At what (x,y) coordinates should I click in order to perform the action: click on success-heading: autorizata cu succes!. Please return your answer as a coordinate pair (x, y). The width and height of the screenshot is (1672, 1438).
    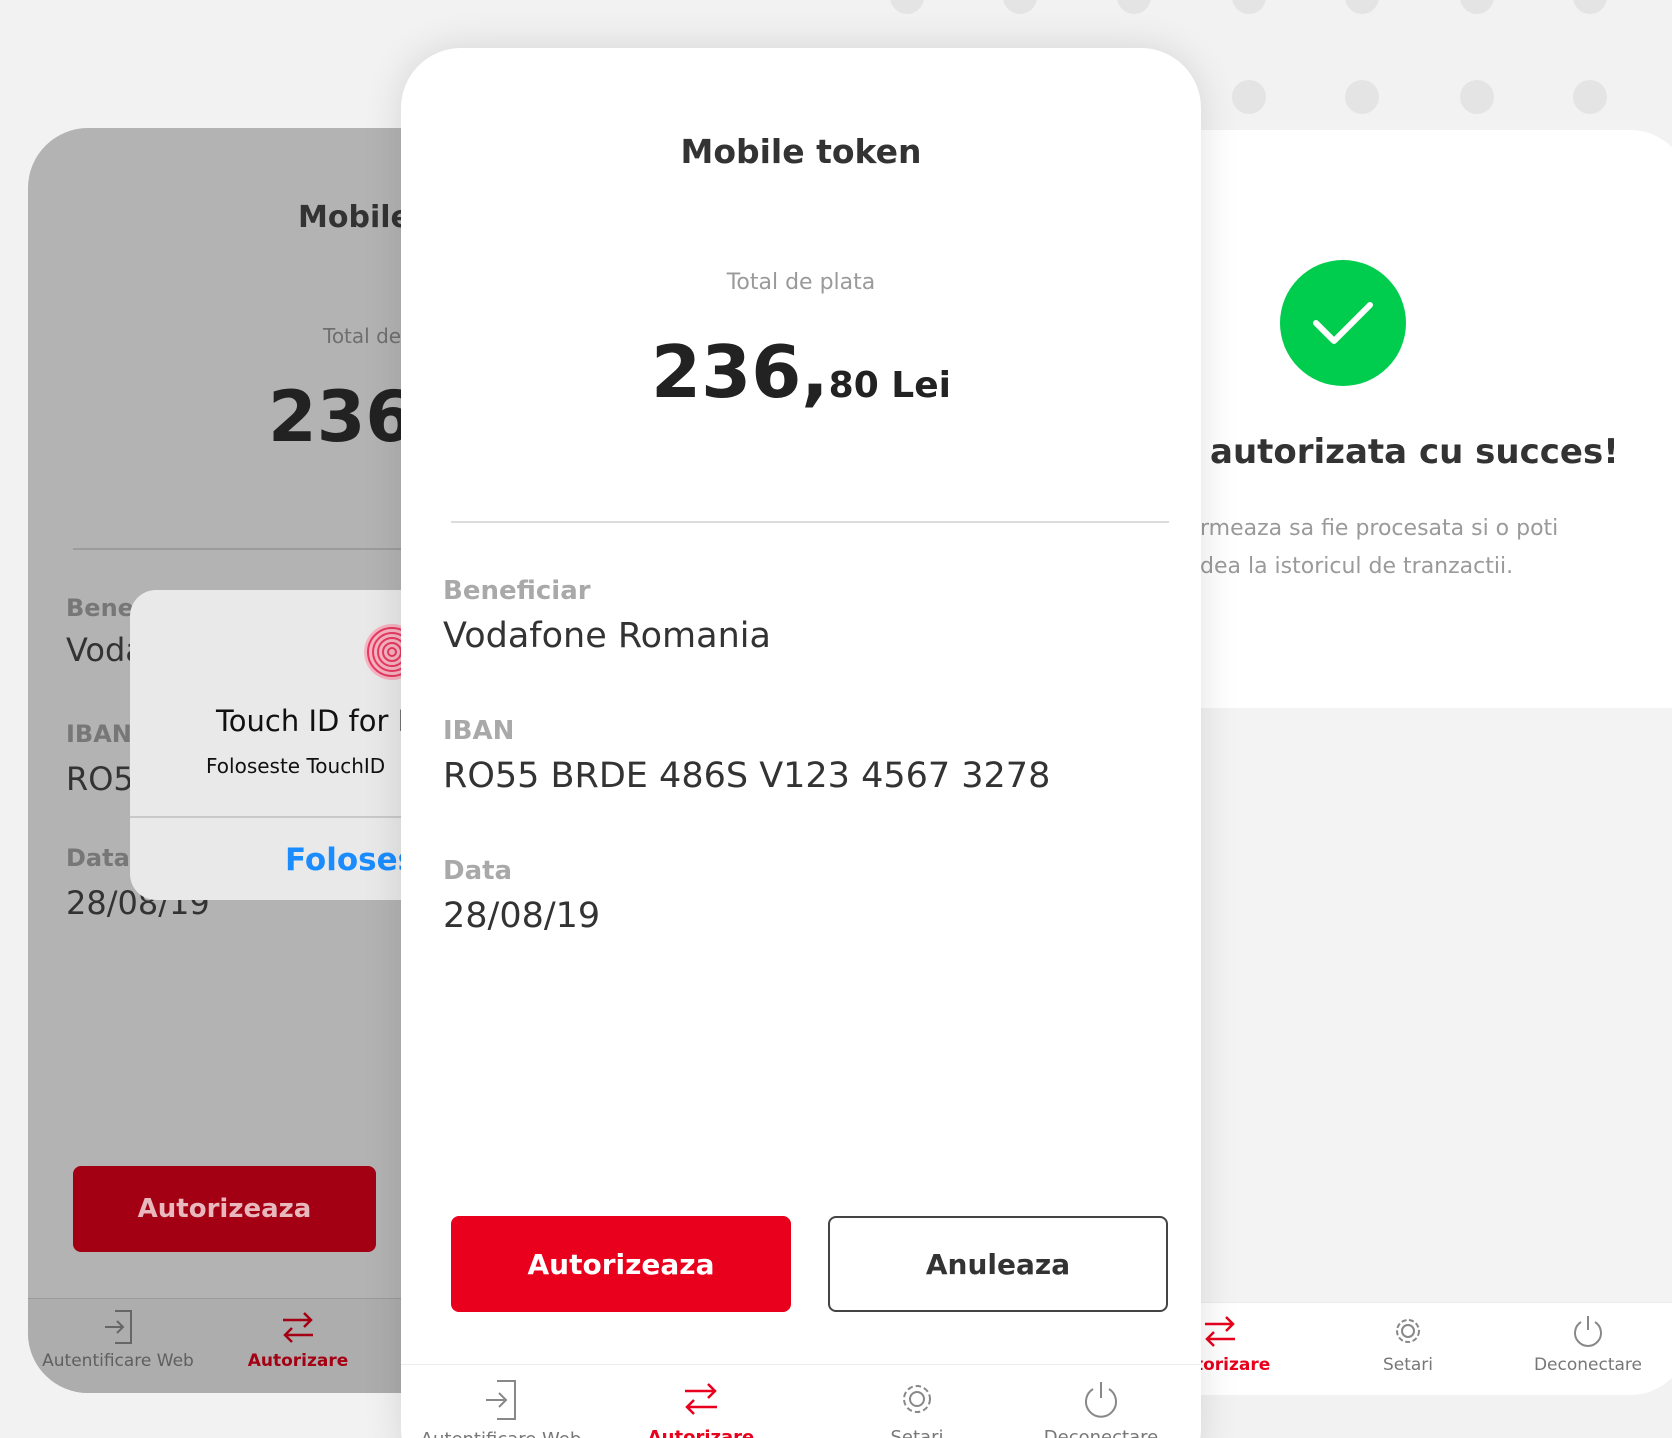
    Looking at the image, I should click on (1414, 452).